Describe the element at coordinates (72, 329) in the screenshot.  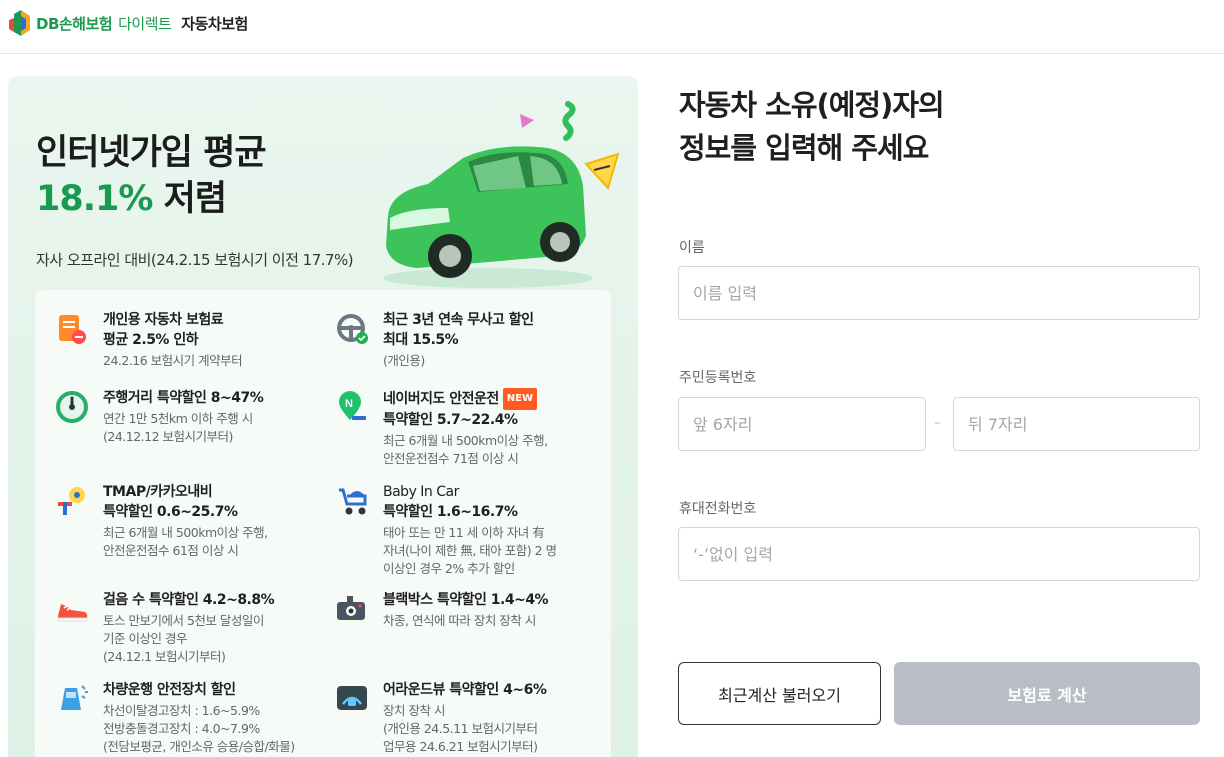
I see `document-discount-icon` at that location.